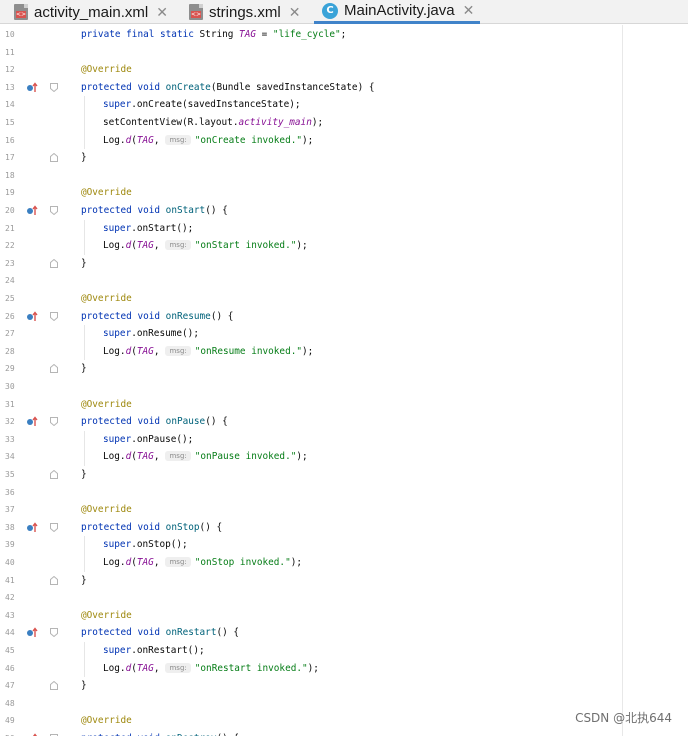 The height and width of the screenshot is (736, 688). Describe the element at coordinates (148, 439) in the screenshot. I see `code-text: super.onPause();` at that location.